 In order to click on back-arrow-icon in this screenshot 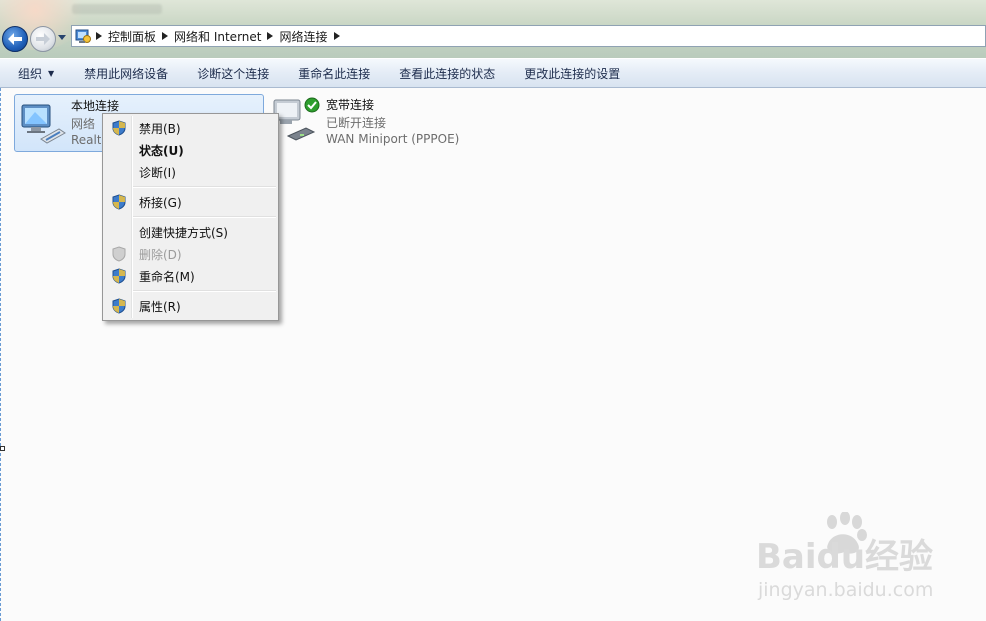, I will do `click(15, 39)`.